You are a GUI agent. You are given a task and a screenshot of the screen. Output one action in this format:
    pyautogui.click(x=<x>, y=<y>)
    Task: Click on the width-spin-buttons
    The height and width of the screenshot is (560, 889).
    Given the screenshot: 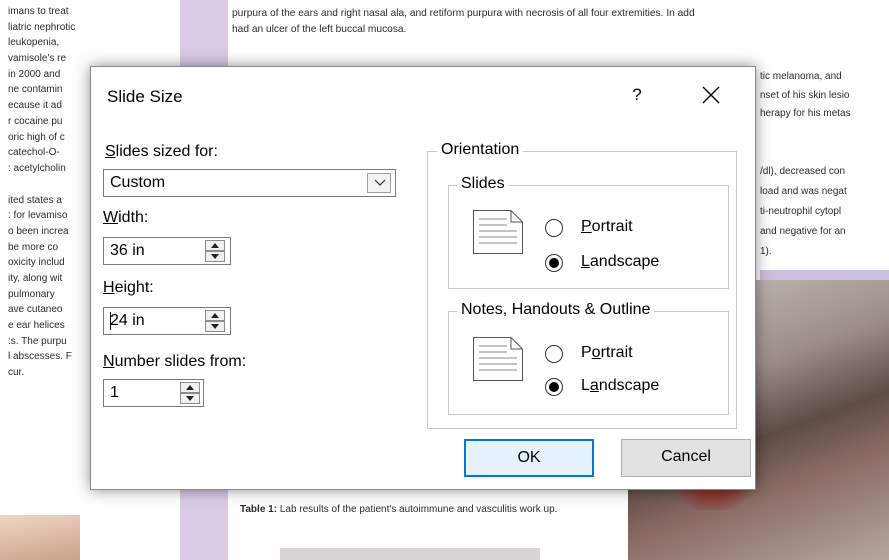 What is the action you would take?
    pyautogui.click(x=215, y=251)
    